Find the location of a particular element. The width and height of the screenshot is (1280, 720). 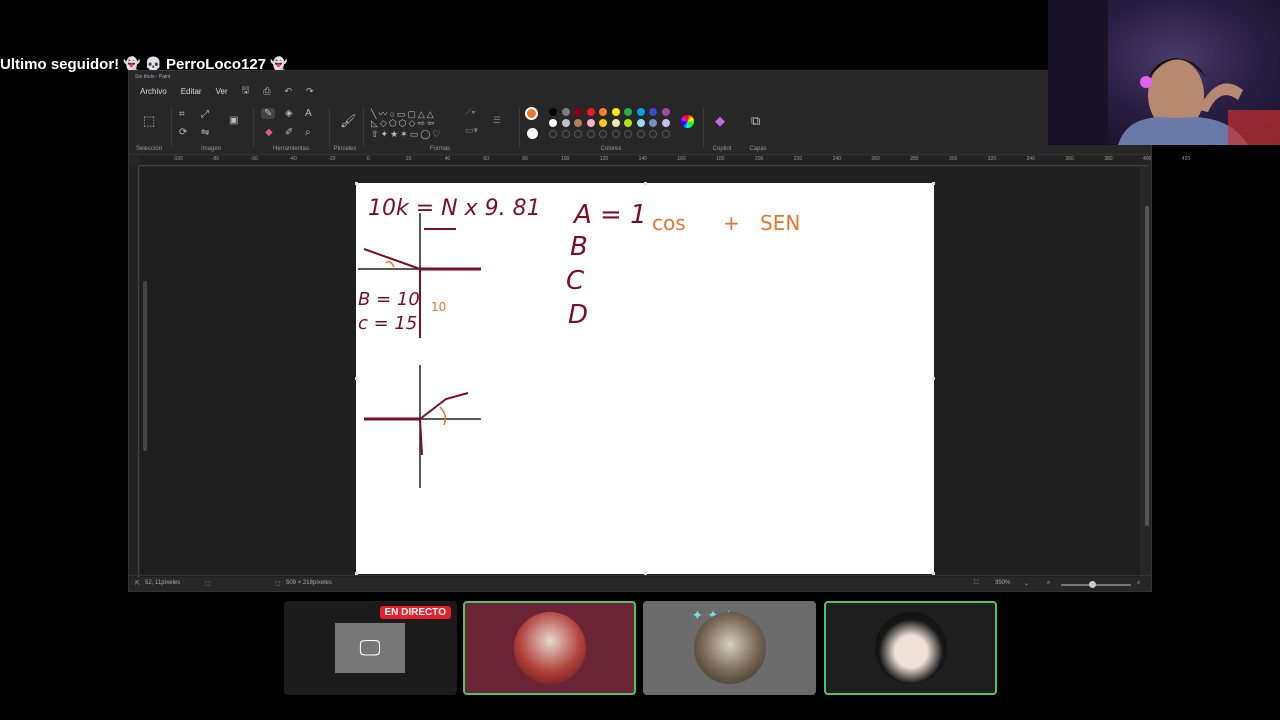

cursor-position: 52, 11píxeles is located at coordinates (163, 583).